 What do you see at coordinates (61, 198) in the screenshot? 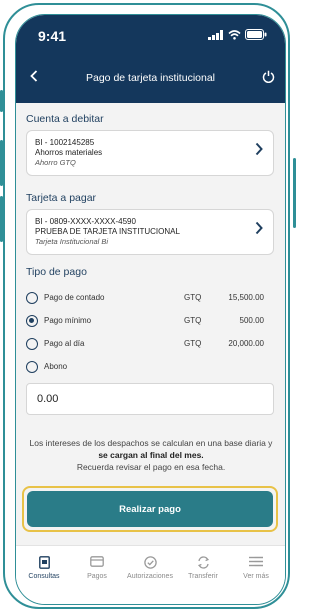
I see `card-section-label: Tarjeta a pagar` at bounding box center [61, 198].